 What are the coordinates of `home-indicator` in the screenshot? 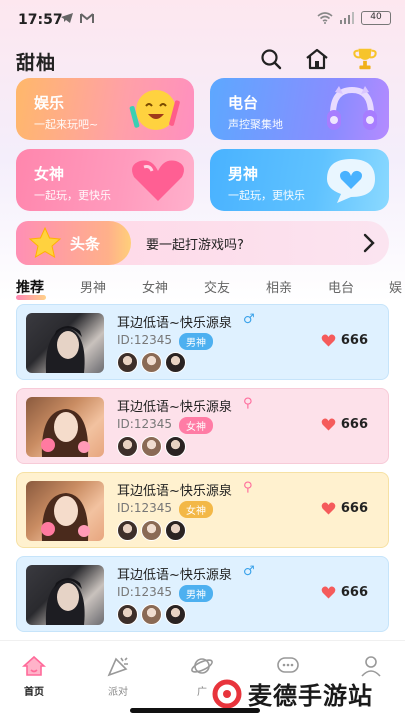 It's located at (195, 710).